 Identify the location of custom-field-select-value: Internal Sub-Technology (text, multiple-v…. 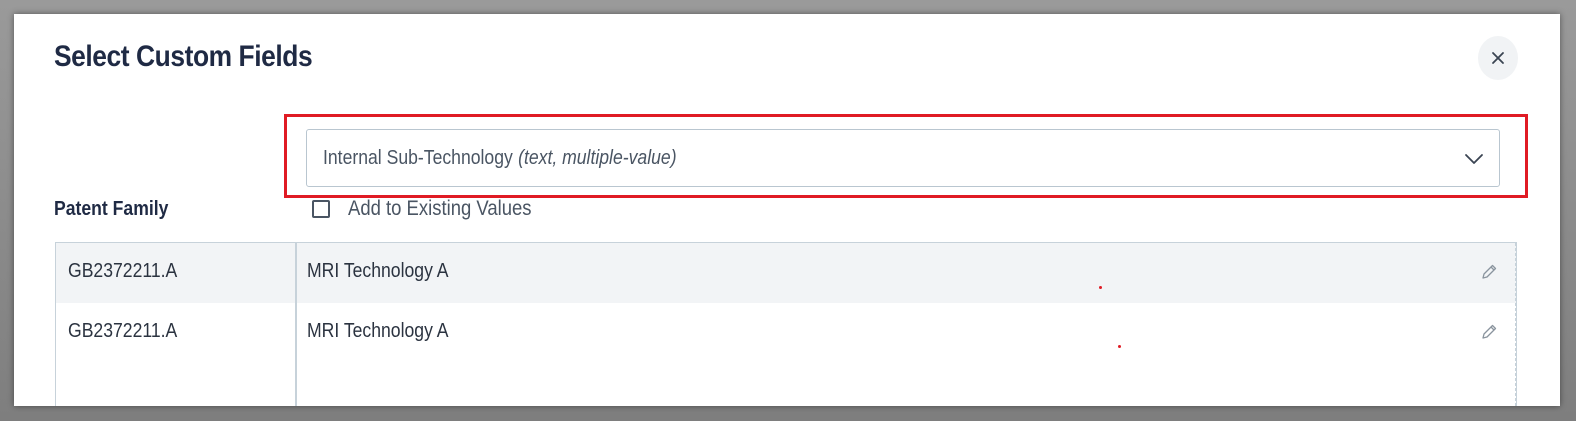
(500, 158).